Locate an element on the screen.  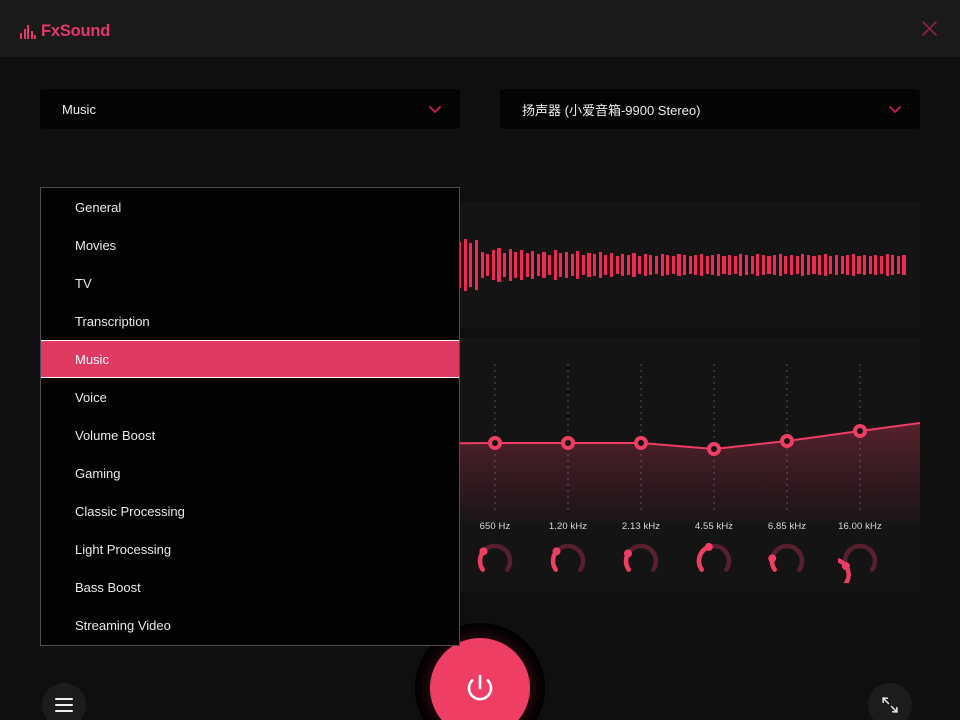
preset-select: Music is located at coordinates (250, 109).